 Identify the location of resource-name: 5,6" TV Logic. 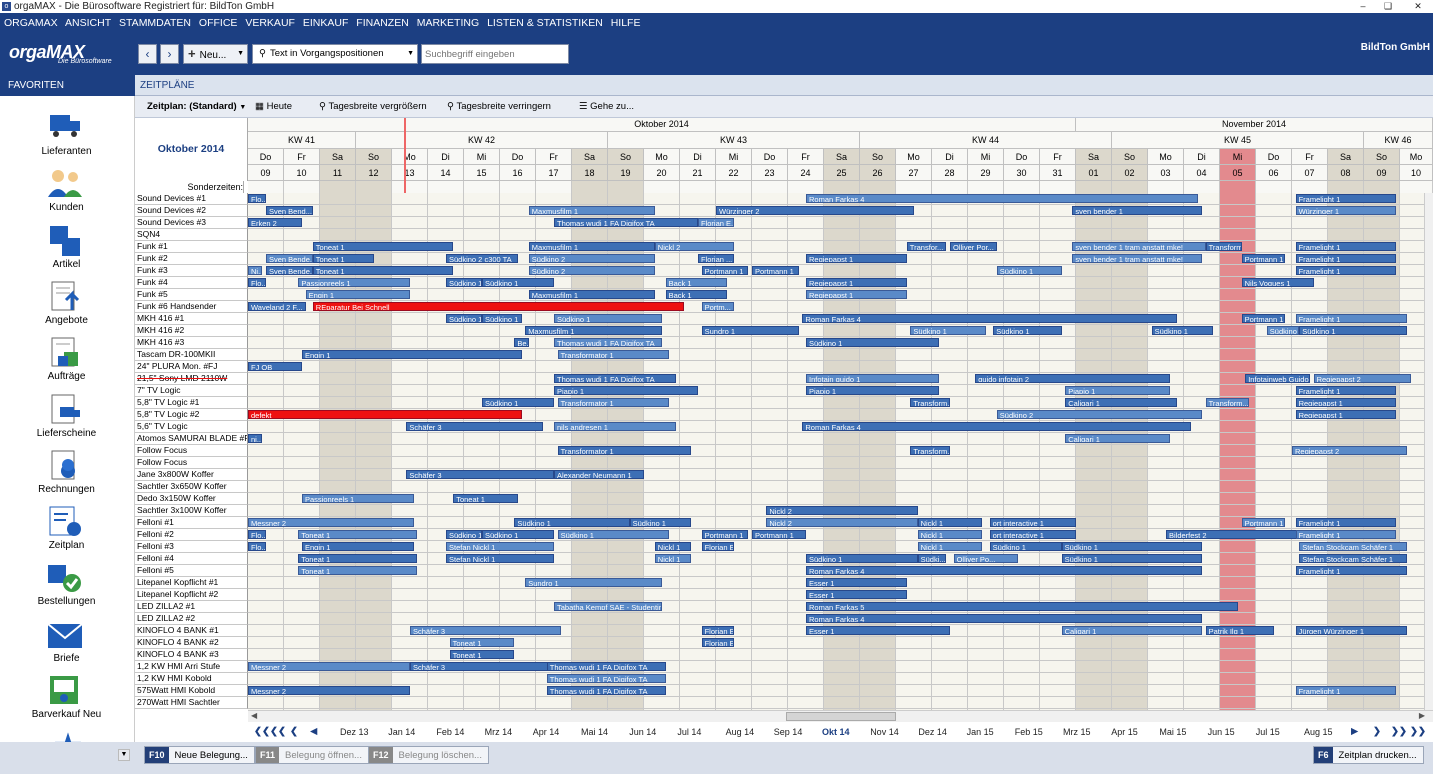
(191, 427).